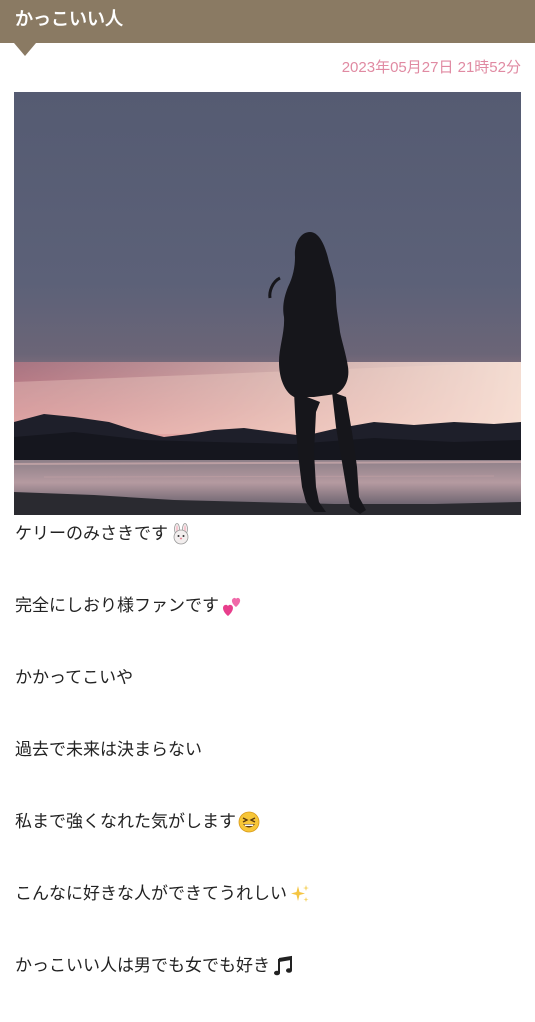 This screenshot has height=1022, width=535. Describe the element at coordinates (108, 750) in the screenshot. I see `post-line-text: 過去で未来は決まらない` at that location.